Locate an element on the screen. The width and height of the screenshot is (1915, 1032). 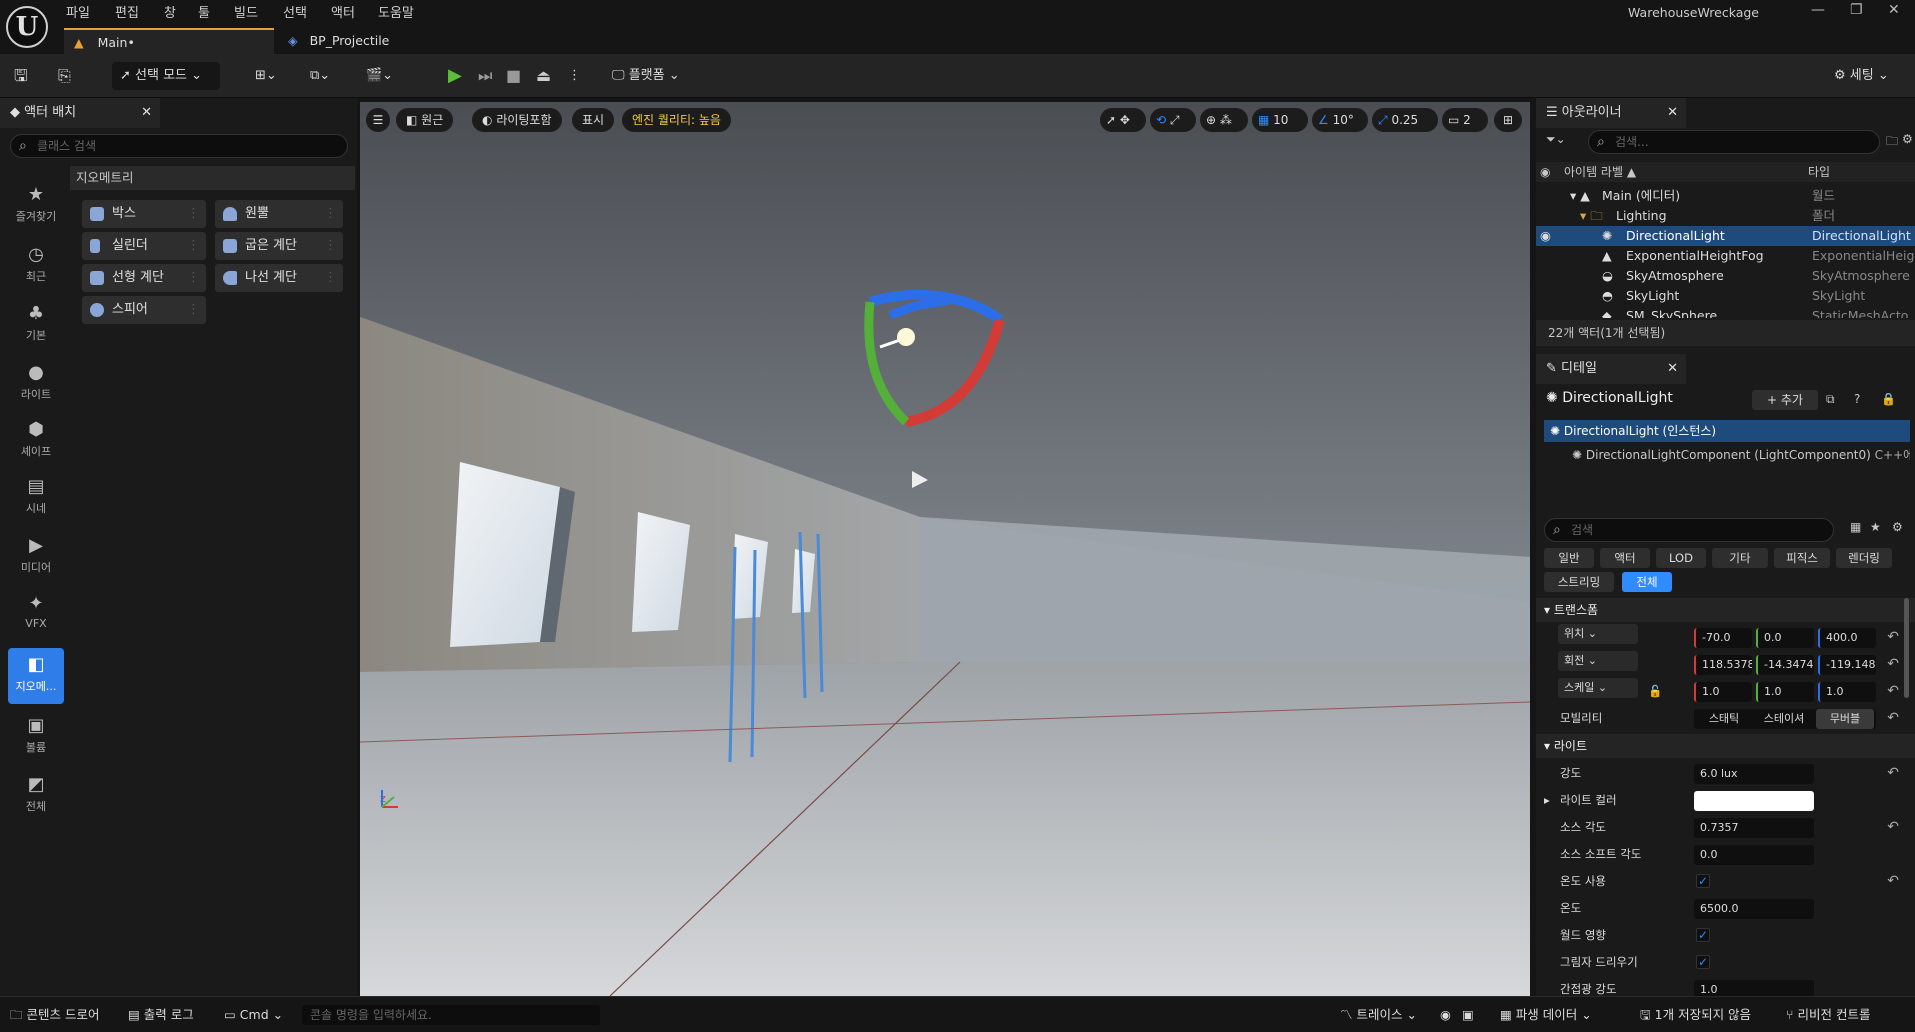
menu-select: 선택 is located at coordinates (295, 11).